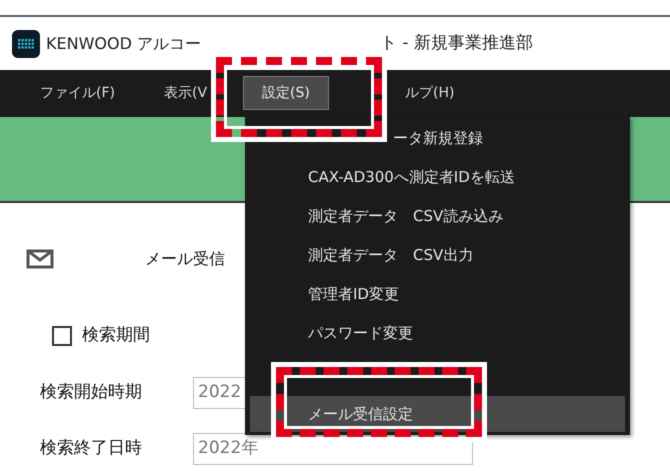 Image resolution: width=670 pixels, height=471 pixels. What do you see at coordinates (437, 138) in the screenshot?
I see `dropdown-item: ータ新規登録` at bounding box center [437, 138].